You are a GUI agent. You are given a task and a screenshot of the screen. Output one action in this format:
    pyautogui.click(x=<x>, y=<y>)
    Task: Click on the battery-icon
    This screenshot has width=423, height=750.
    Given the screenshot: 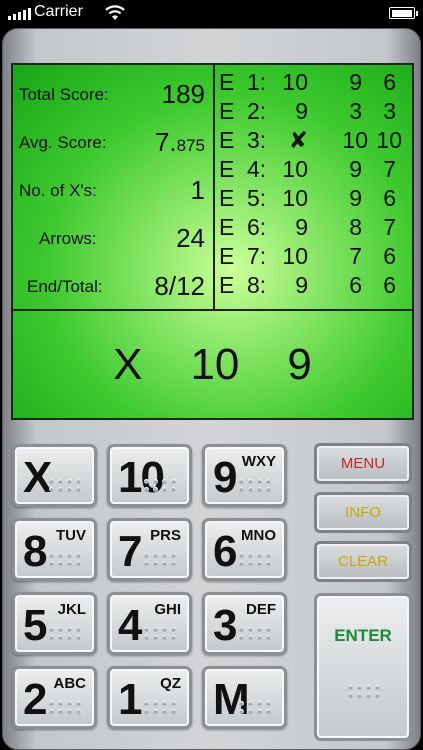 What is the action you would take?
    pyautogui.click(x=403, y=13)
    